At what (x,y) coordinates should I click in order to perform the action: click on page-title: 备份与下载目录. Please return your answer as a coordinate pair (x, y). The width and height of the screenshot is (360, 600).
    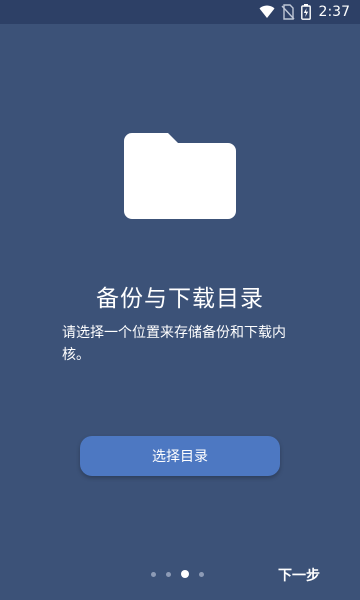
    Looking at the image, I should click on (180, 299).